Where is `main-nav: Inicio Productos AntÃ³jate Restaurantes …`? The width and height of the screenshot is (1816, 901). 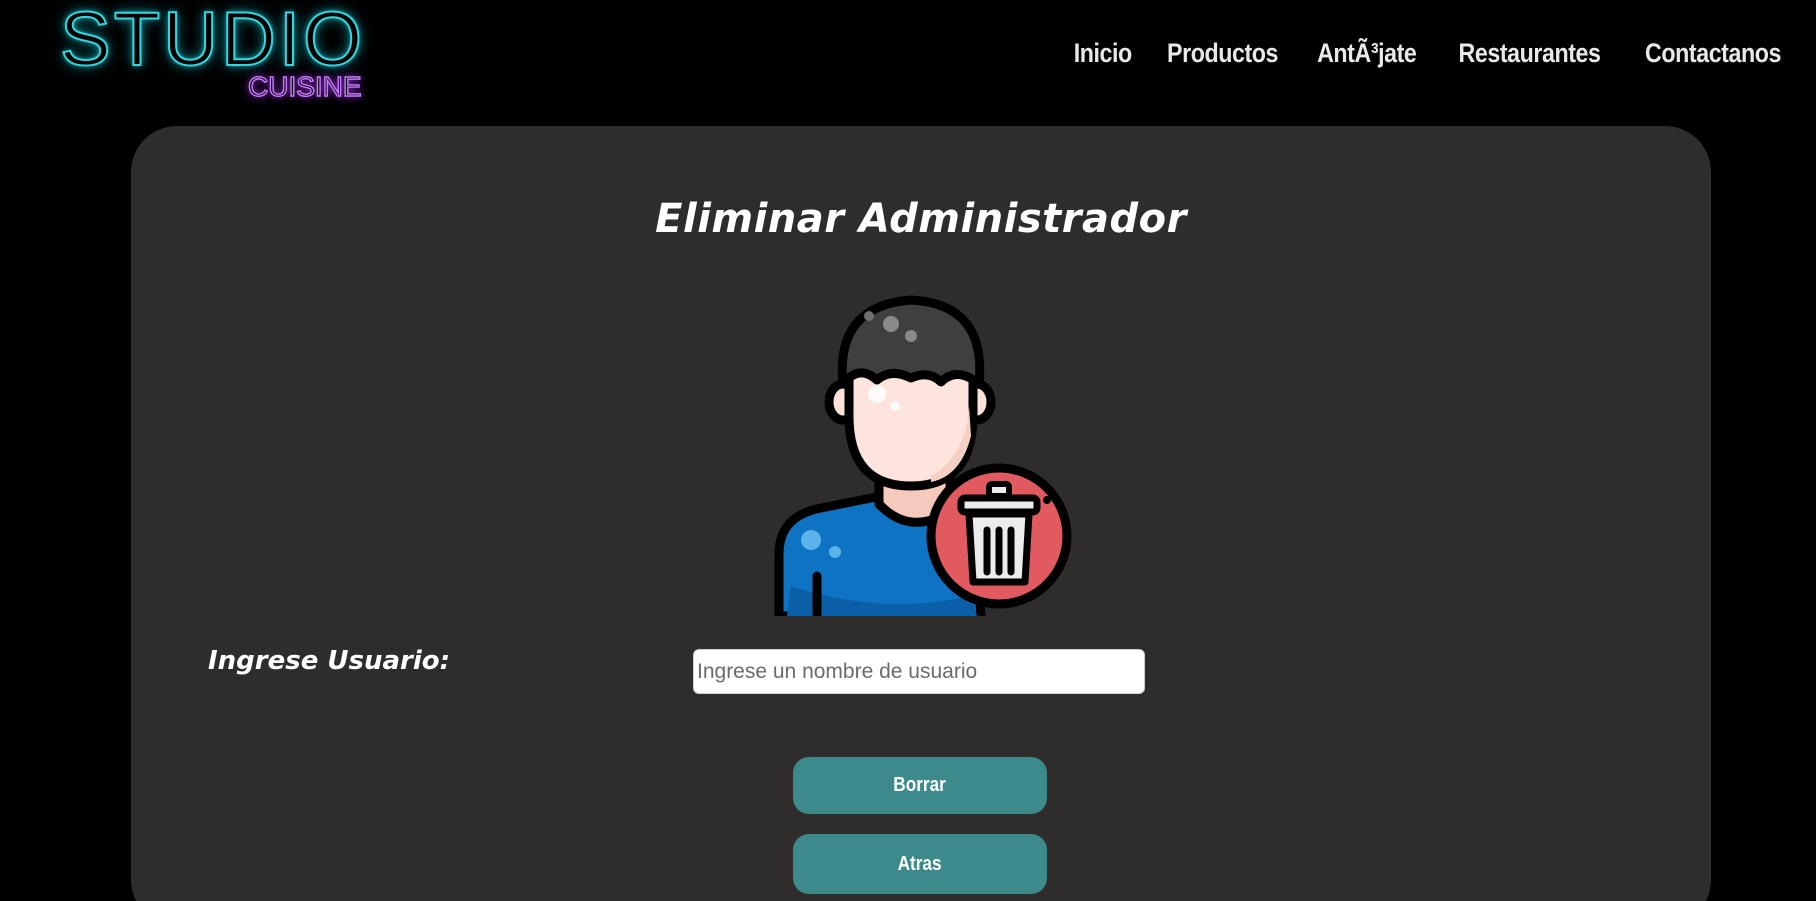 main-nav: Inicio Productos AntÃ³jate Restaurantes … is located at coordinates (1430, 53).